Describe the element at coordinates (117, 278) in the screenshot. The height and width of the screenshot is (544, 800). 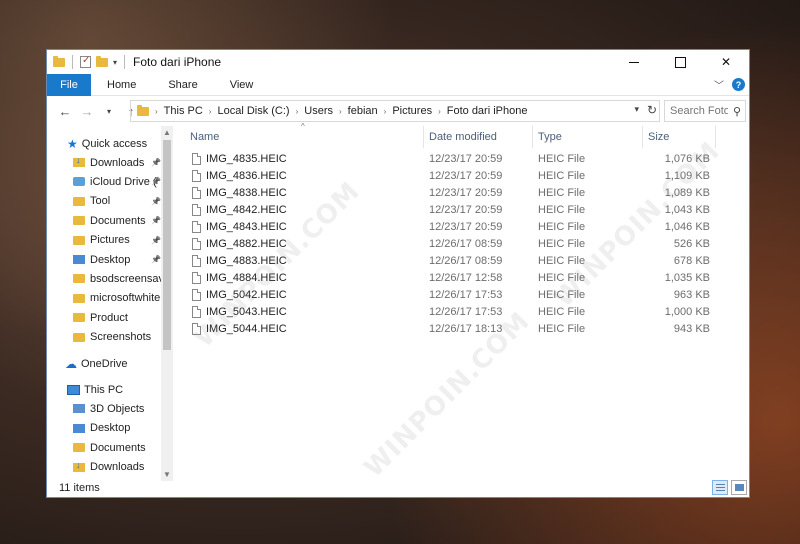
I see `nav-quick-item: bsodscreensaver` at that location.